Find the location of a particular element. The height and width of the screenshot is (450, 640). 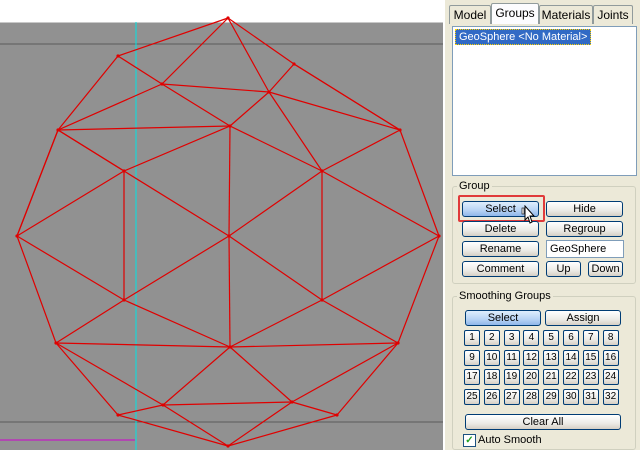

smoothing-group-button: 20 is located at coordinates (531, 377).